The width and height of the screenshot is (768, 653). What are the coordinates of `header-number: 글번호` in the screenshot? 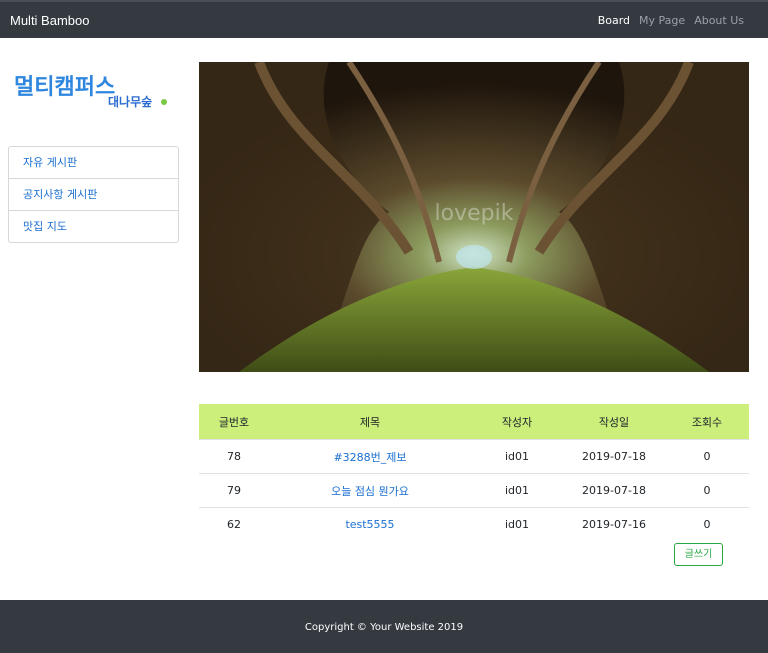 It's located at (234, 422).